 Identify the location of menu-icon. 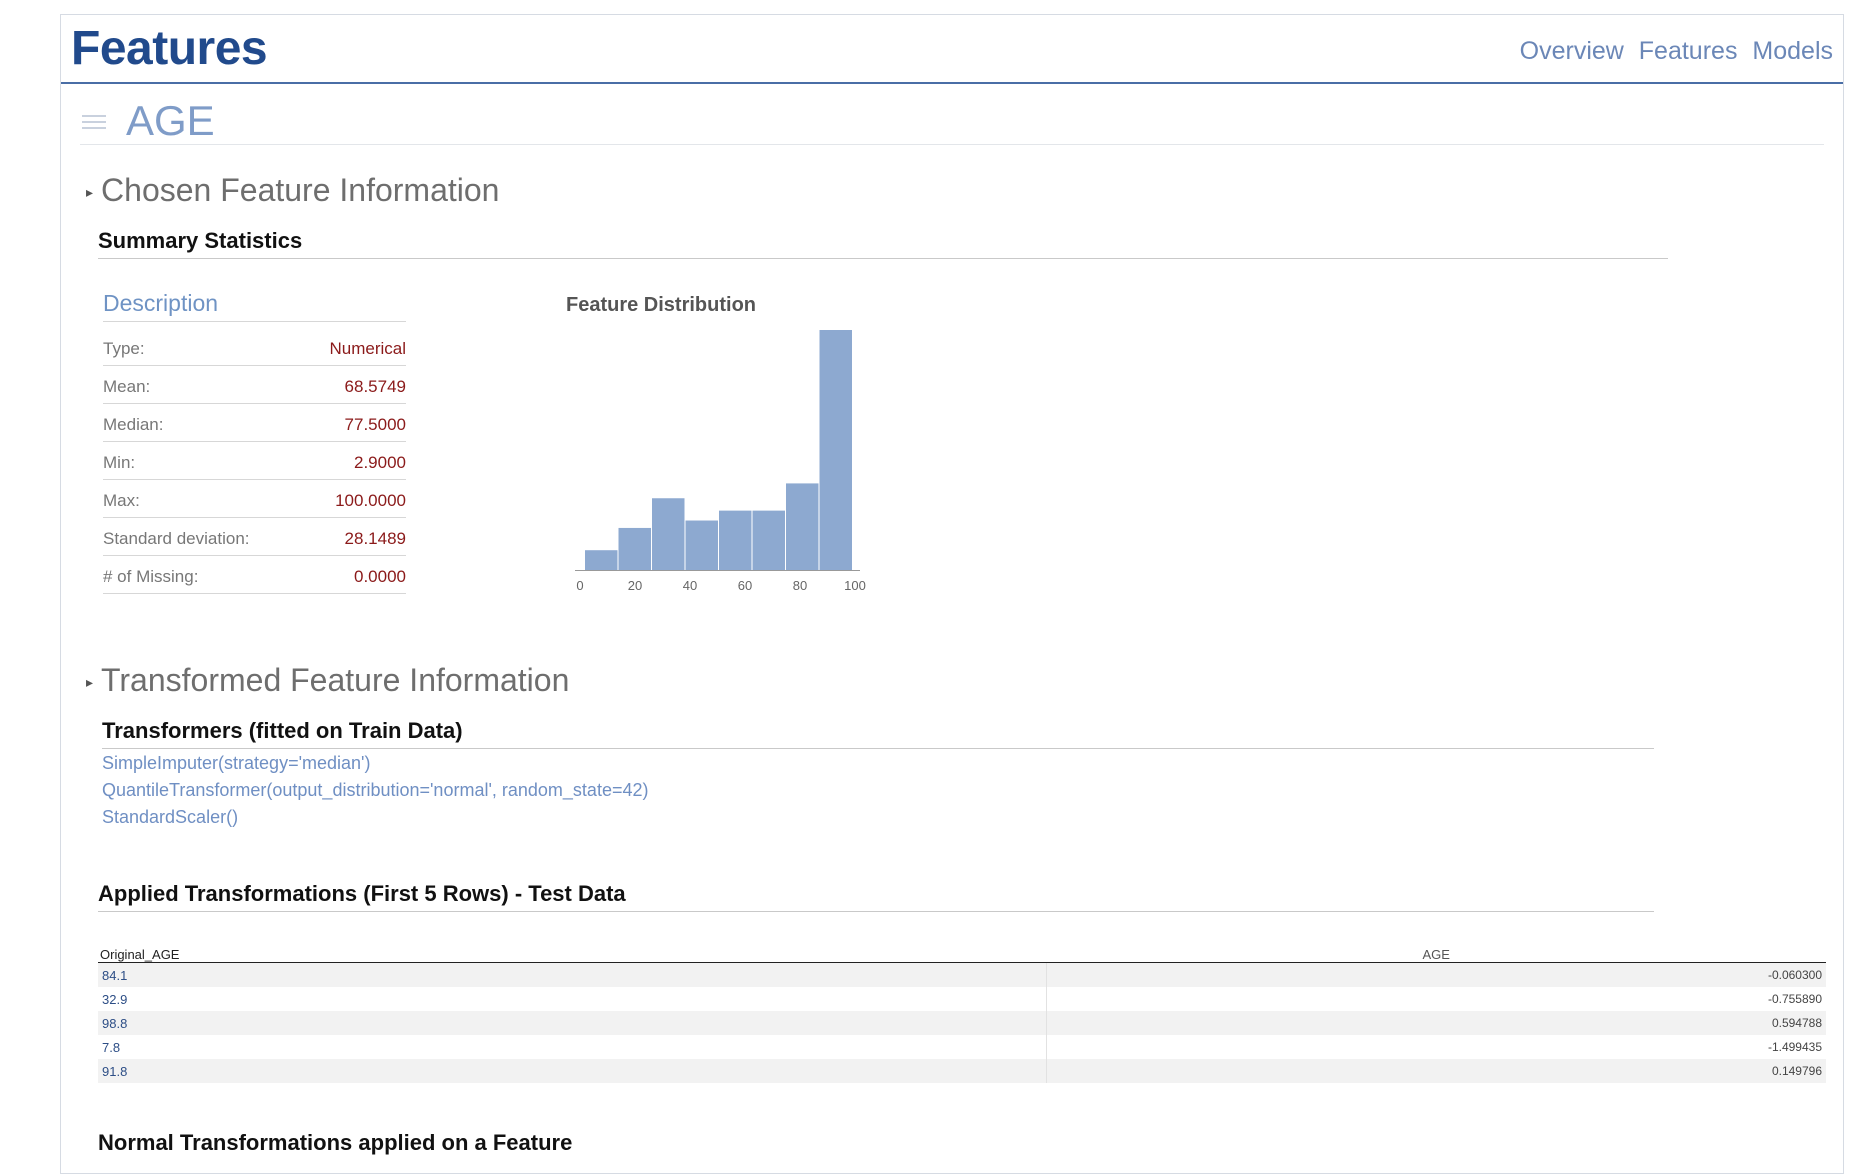
(94, 123).